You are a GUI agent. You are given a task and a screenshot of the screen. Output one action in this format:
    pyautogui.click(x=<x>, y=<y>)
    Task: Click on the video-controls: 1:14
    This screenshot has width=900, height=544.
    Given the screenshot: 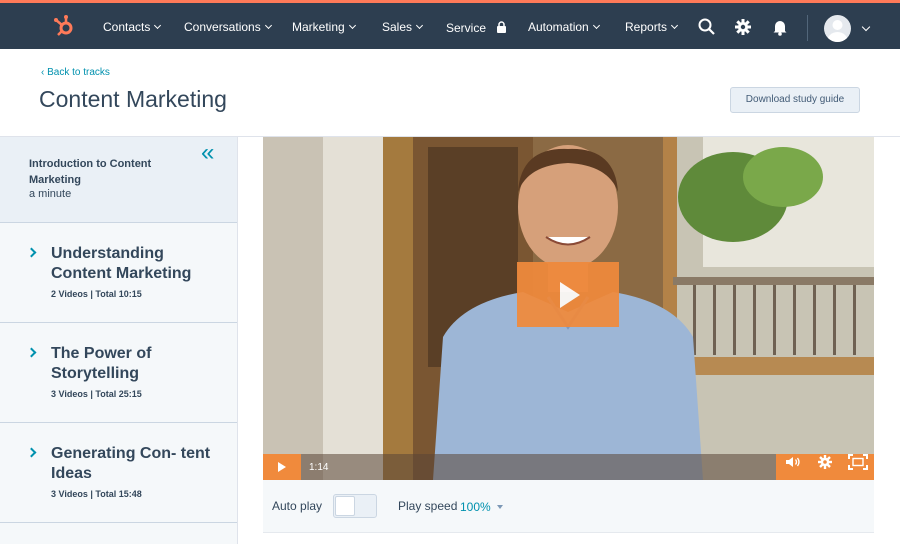 What is the action you would take?
    pyautogui.click(x=568, y=467)
    